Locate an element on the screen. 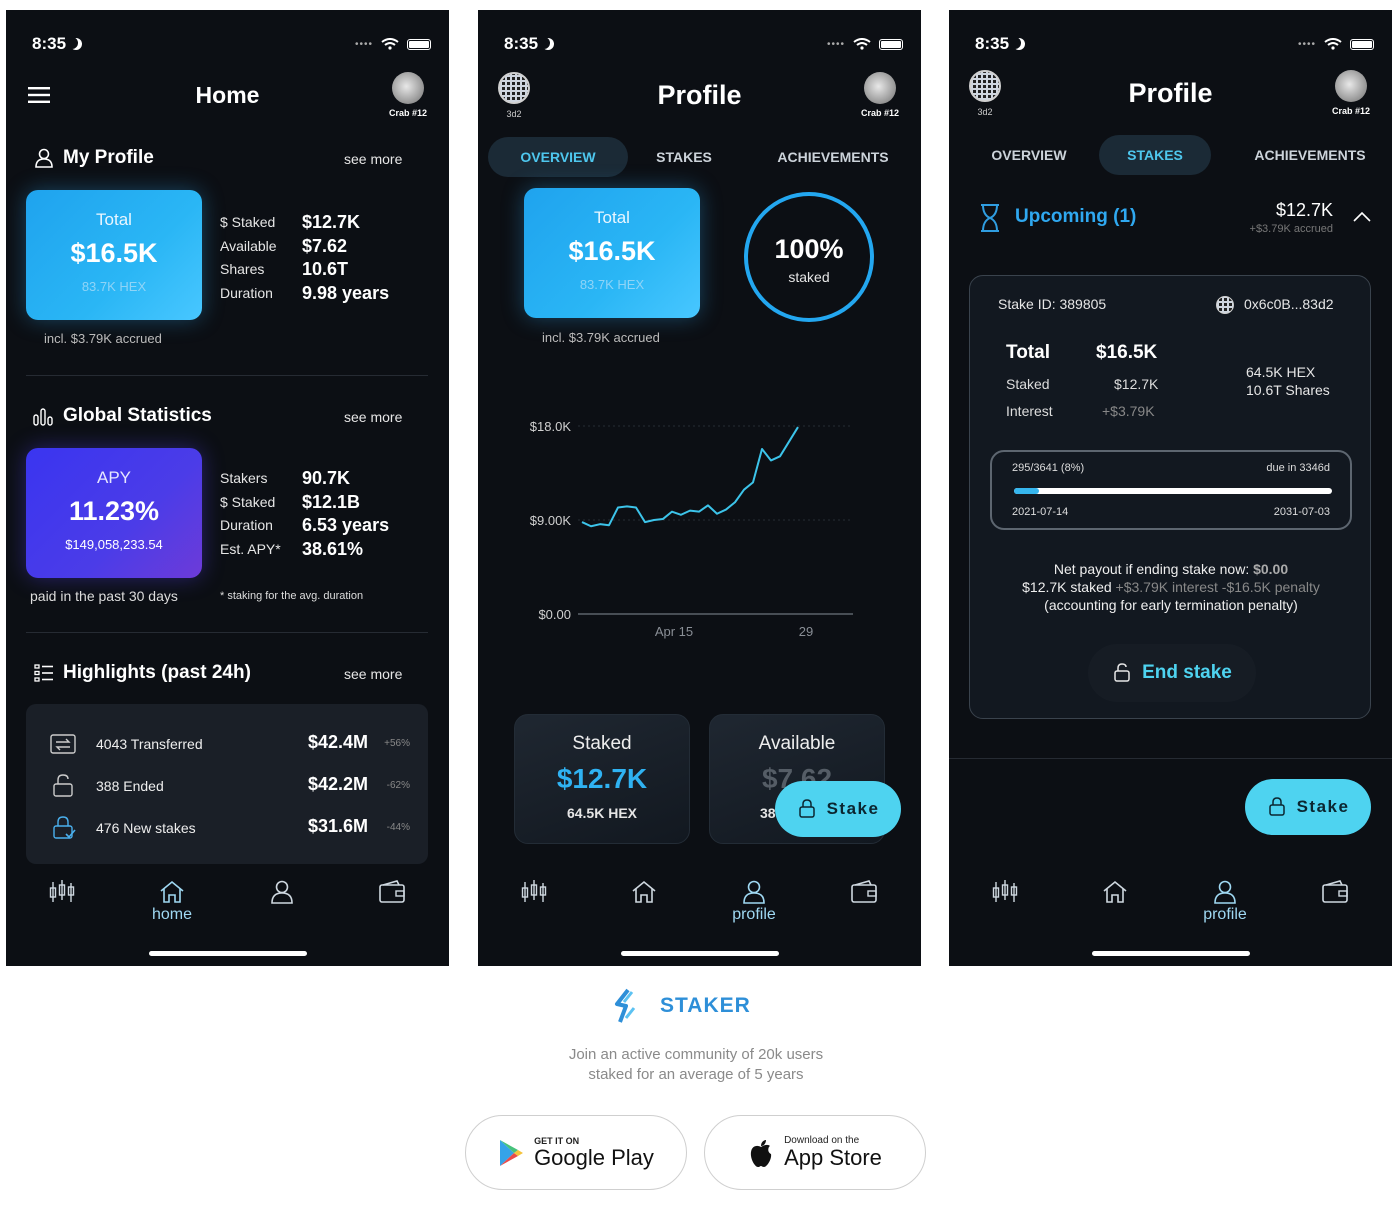 The height and width of the screenshot is (1206, 1400). stake-button-label: Stake is located at coordinates (853, 808).